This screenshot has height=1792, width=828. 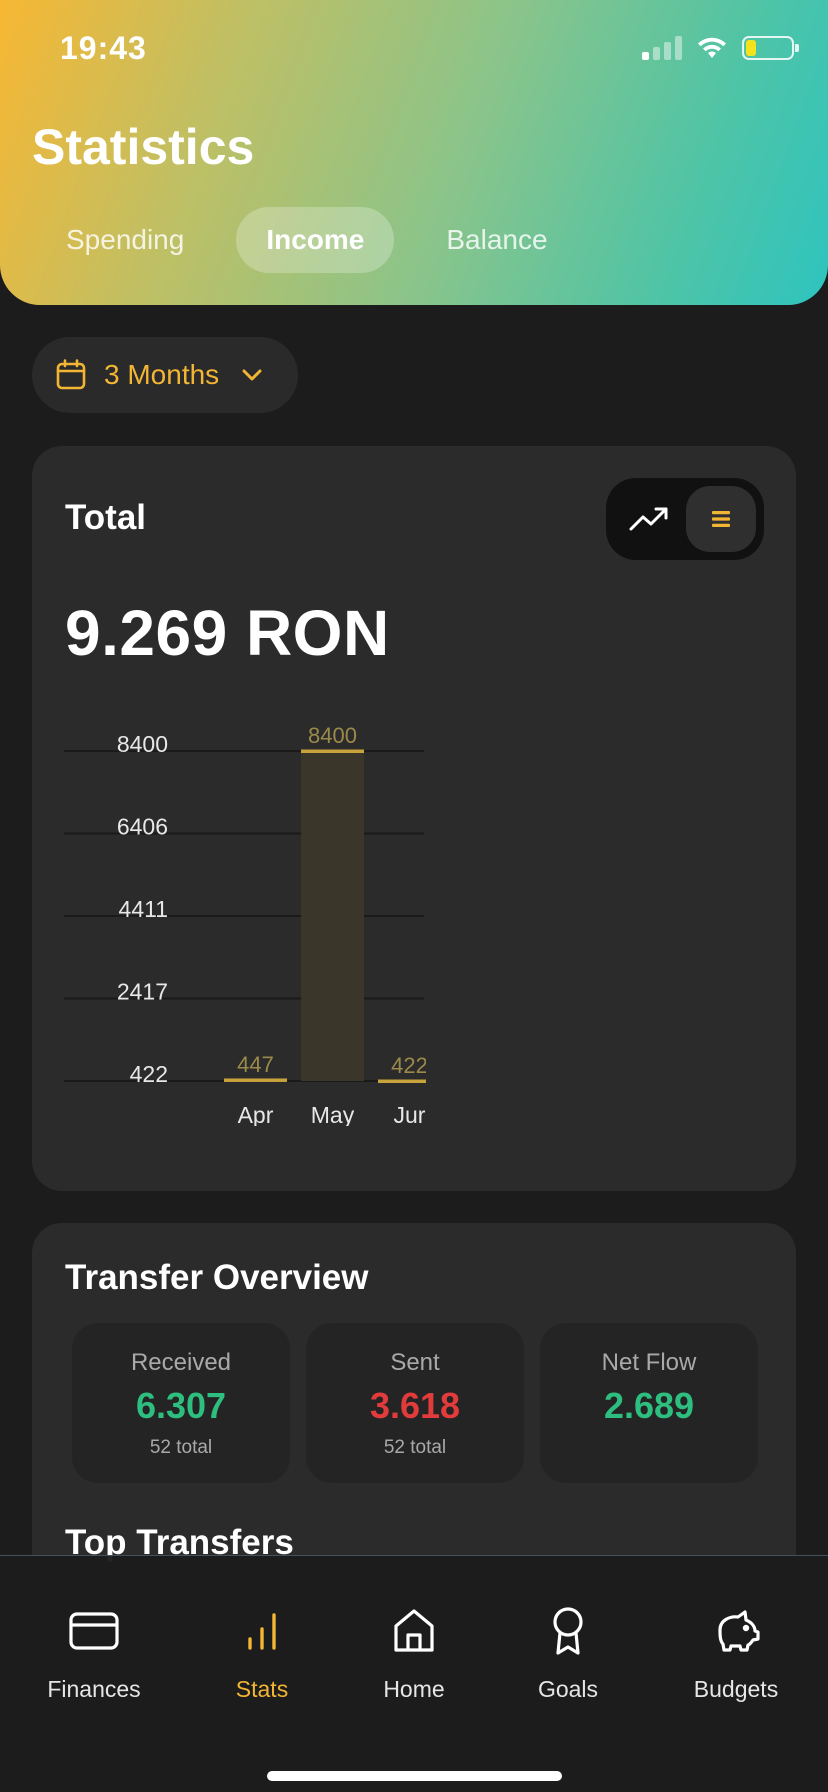 What do you see at coordinates (255, 1064) in the screenshot?
I see `bar-value-label: 447` at bounding box center [255, 1064].